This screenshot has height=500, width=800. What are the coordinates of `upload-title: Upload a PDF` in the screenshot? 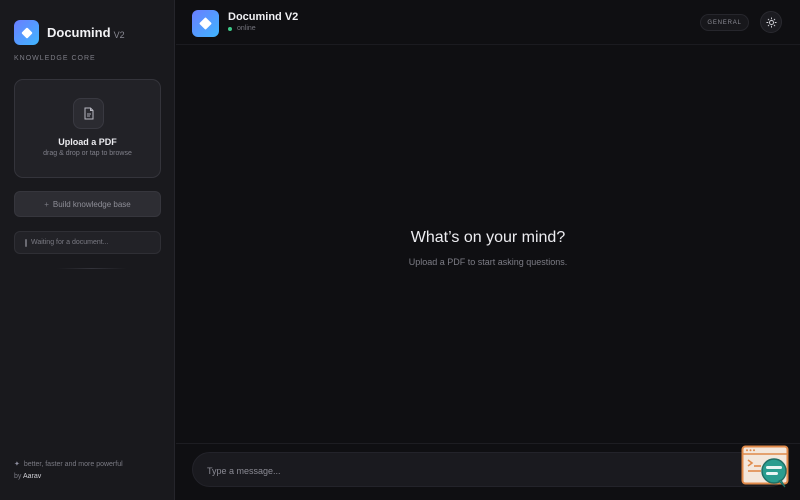 It's located at (87, 142).